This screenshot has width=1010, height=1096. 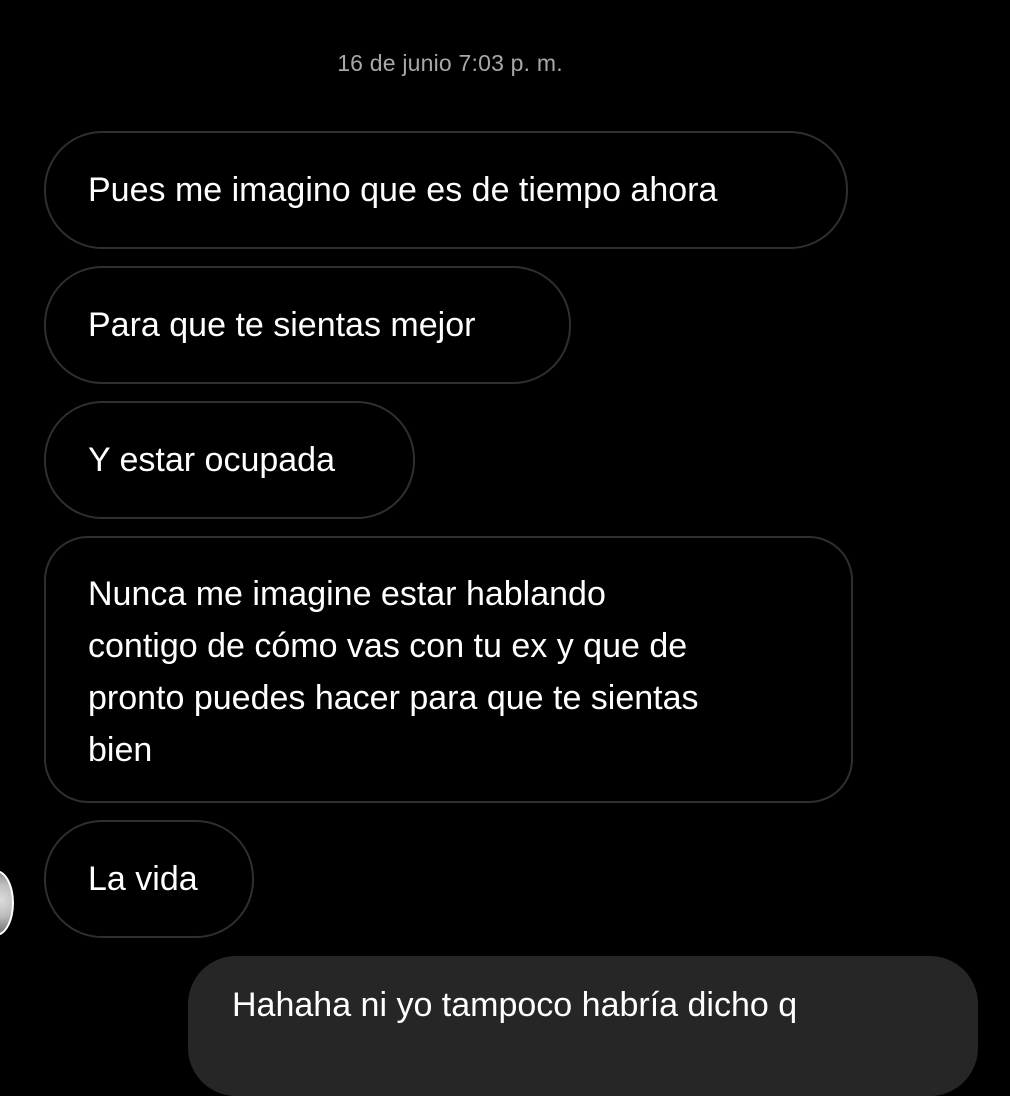 What do you see at coordinates (393, 698) in the screenshot?
I see `message-line: pronto puedes hacer para que te sientas` at bounding box center [393, 698].